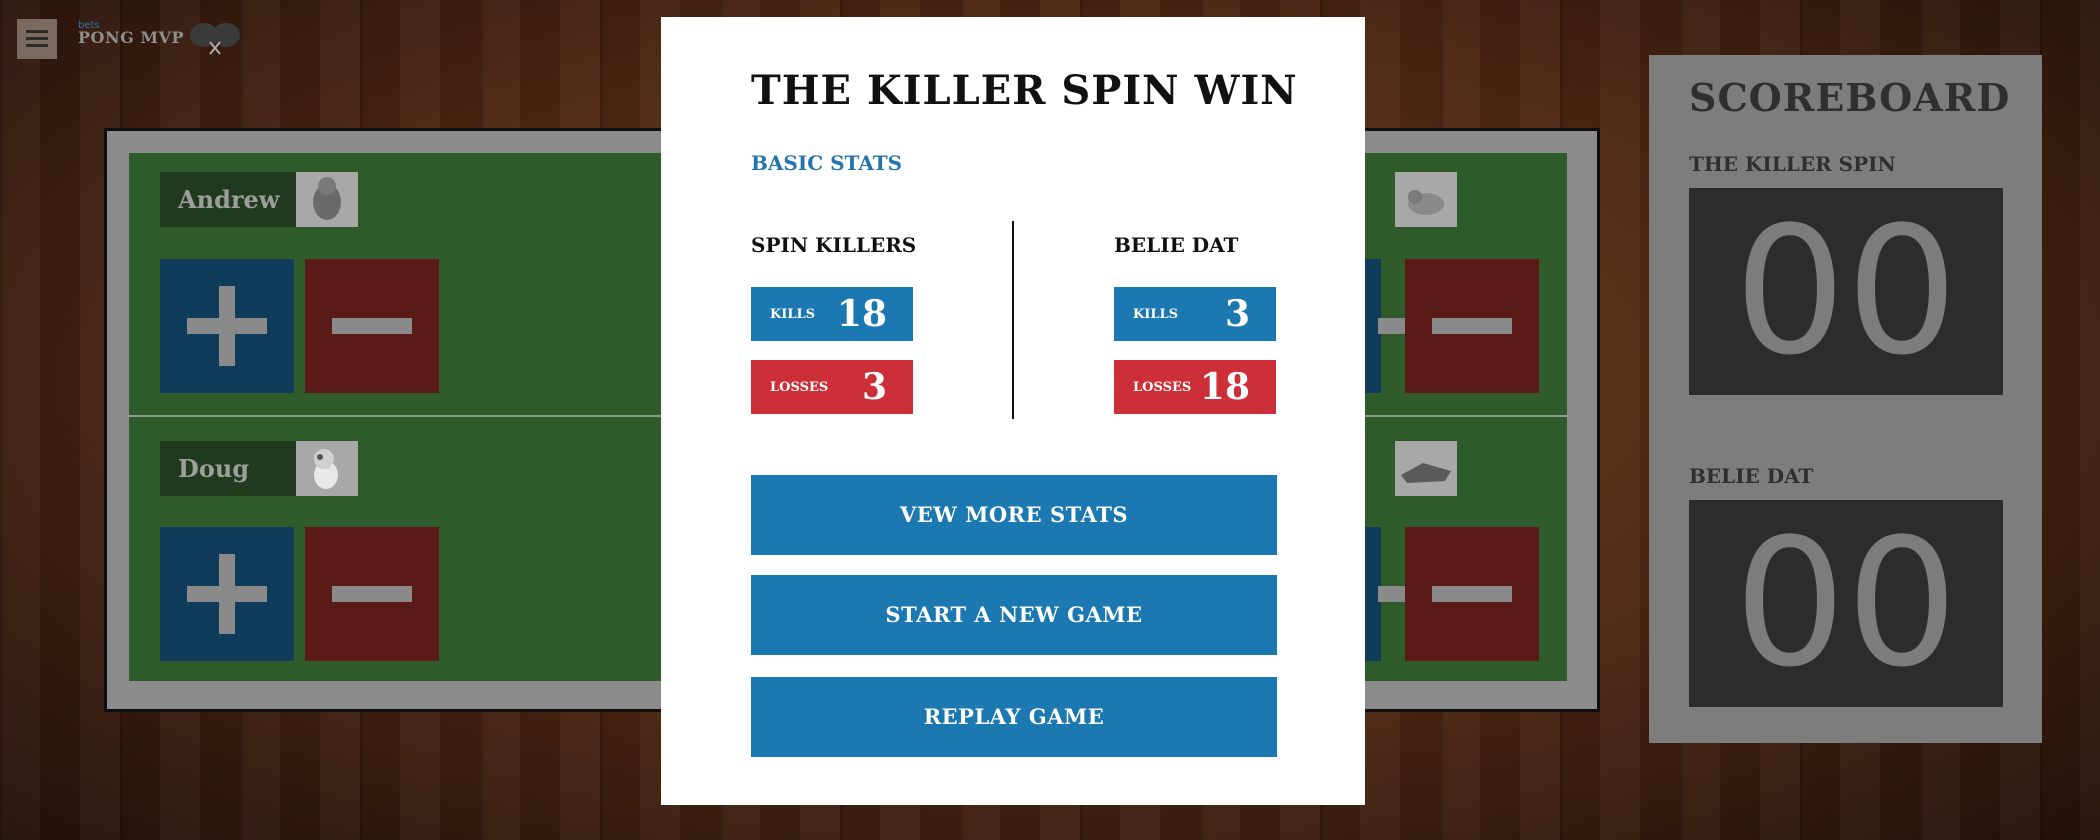  Describe the element at coordinates (874, 387) in the screenshot. I see `losses-value: 3` at that location.